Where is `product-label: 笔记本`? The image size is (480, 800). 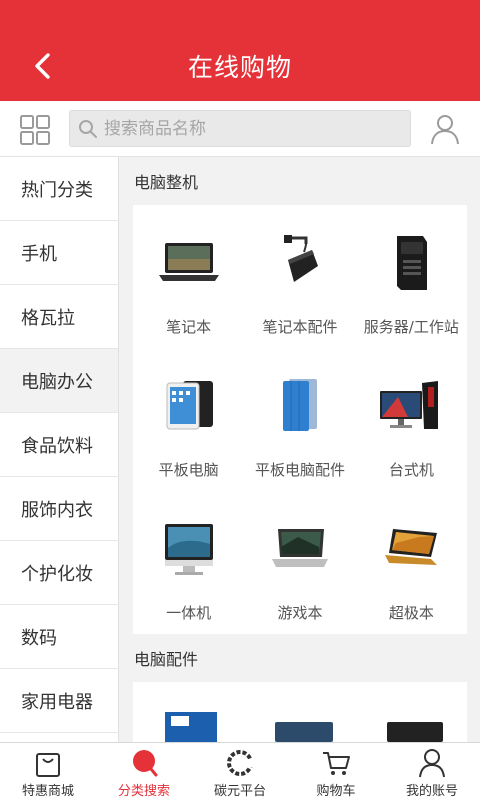 product-label: 笔记本 is located at coordinates (189, 327).